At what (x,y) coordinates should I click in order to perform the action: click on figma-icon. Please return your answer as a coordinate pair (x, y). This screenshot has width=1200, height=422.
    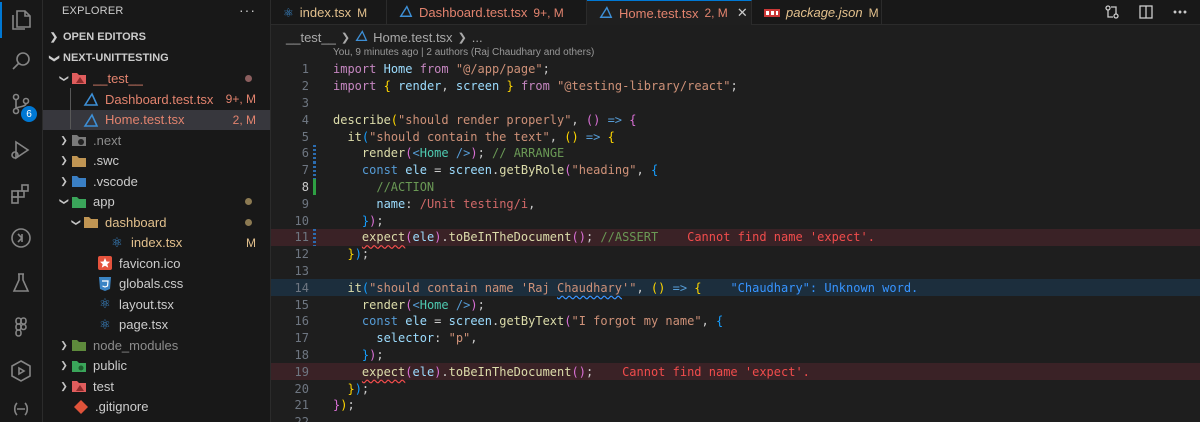
    Looking at the image, I should click on (21, 327).